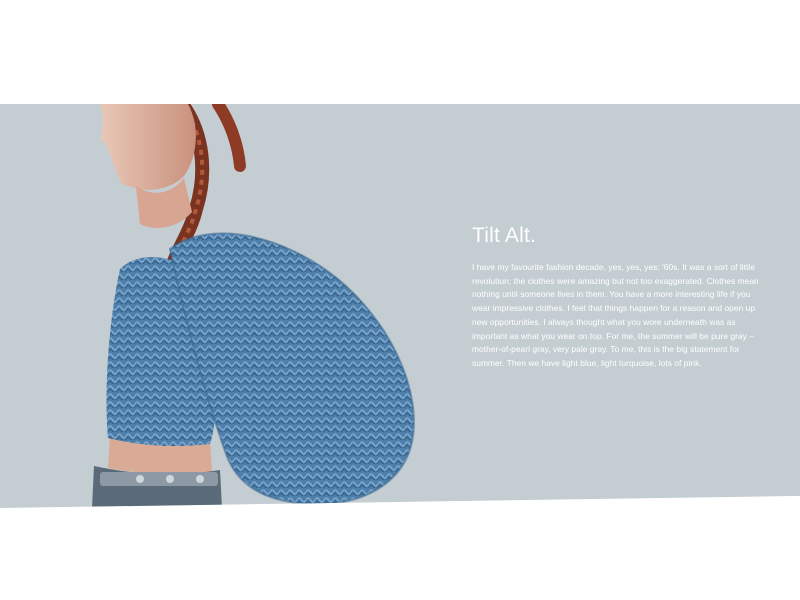  Describe the element at coordinates (504, 235) in the screenshot. I see `hero-title: Tilt Alt.` at that location.